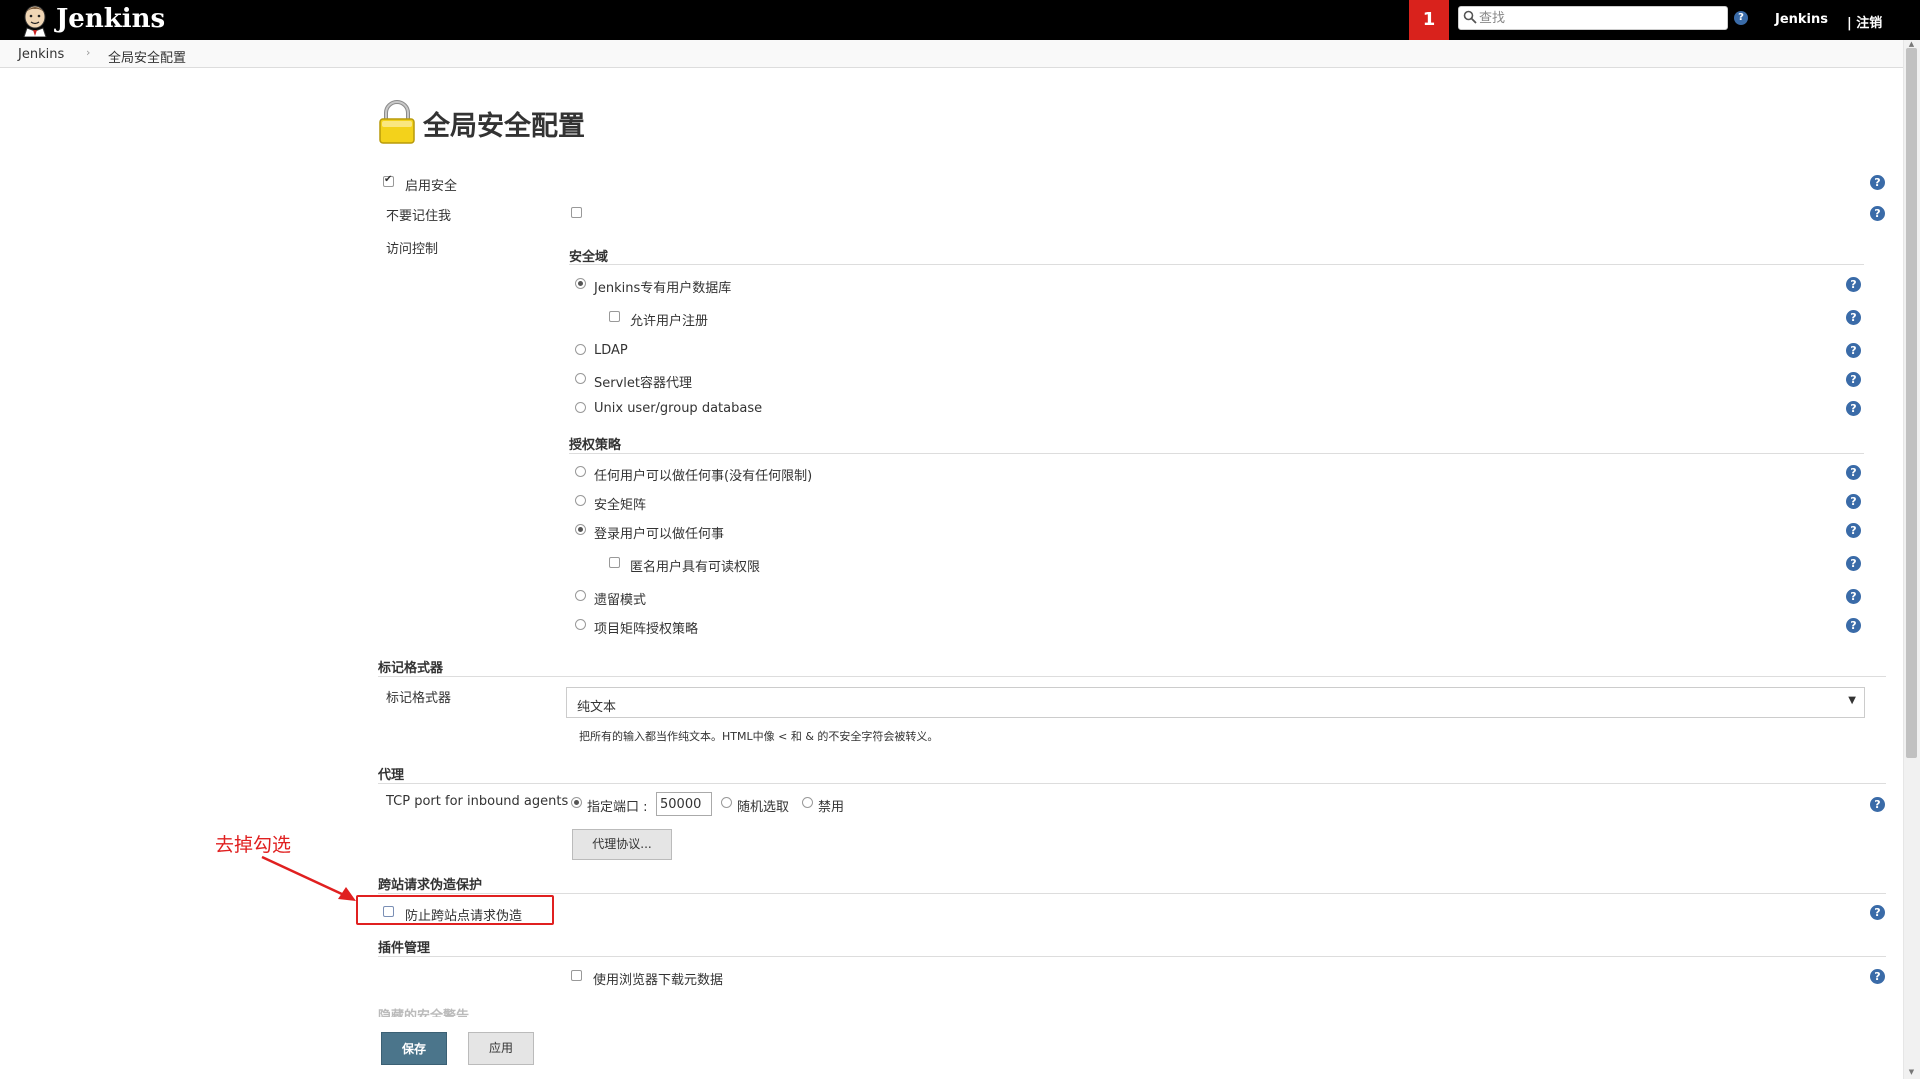 The width and height of the screenshot is (1920, 1079). I want to click on markup-description: 把所有的输入都当作纯文本。HTML中像 < 和 & 的不安全字符会被转义。, so click(759, 736).